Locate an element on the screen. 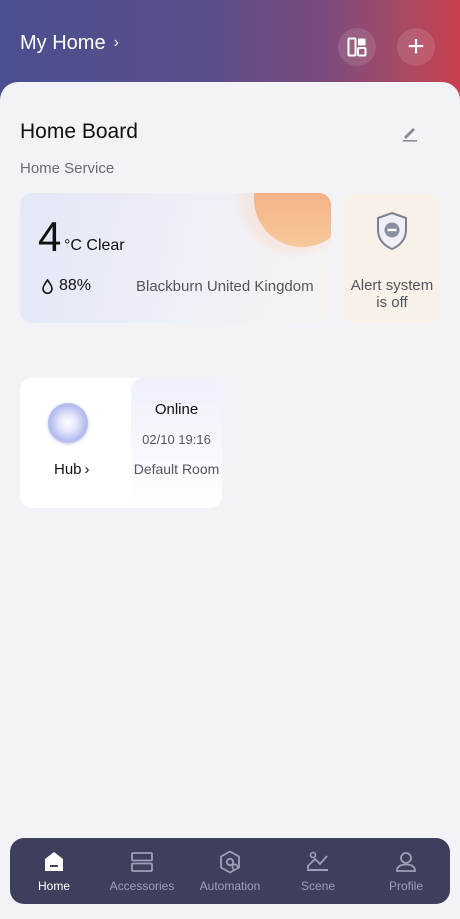 The image size is (460, 919). tab-scene: Scene is located at coordinates (318, 871).